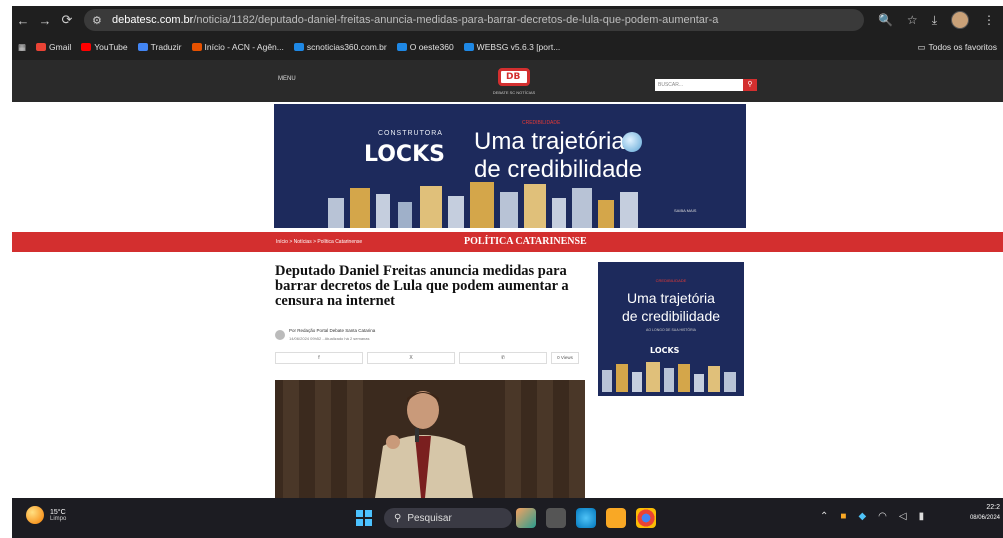 The image size is (1003, 538). What do you see at coordinates (22, 47) in the screenshot?
I see `apps-icon: ▦` at bounding box center [22, 47].